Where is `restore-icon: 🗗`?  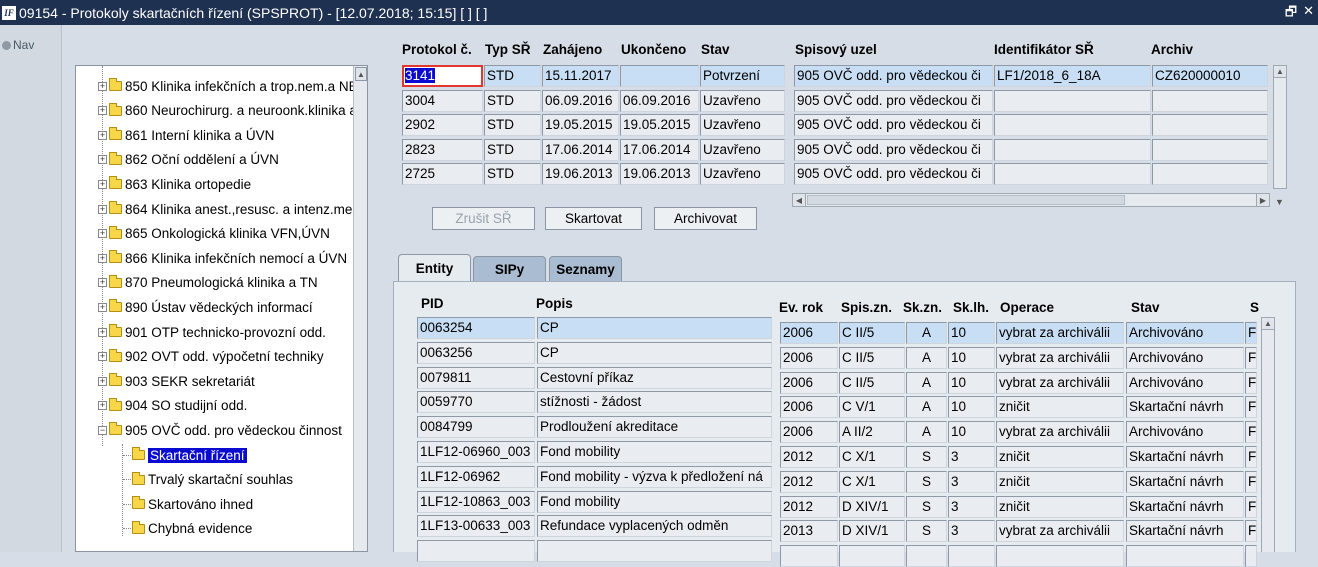 restore-icon: 🗗 is located at coordinates (1291, 14).